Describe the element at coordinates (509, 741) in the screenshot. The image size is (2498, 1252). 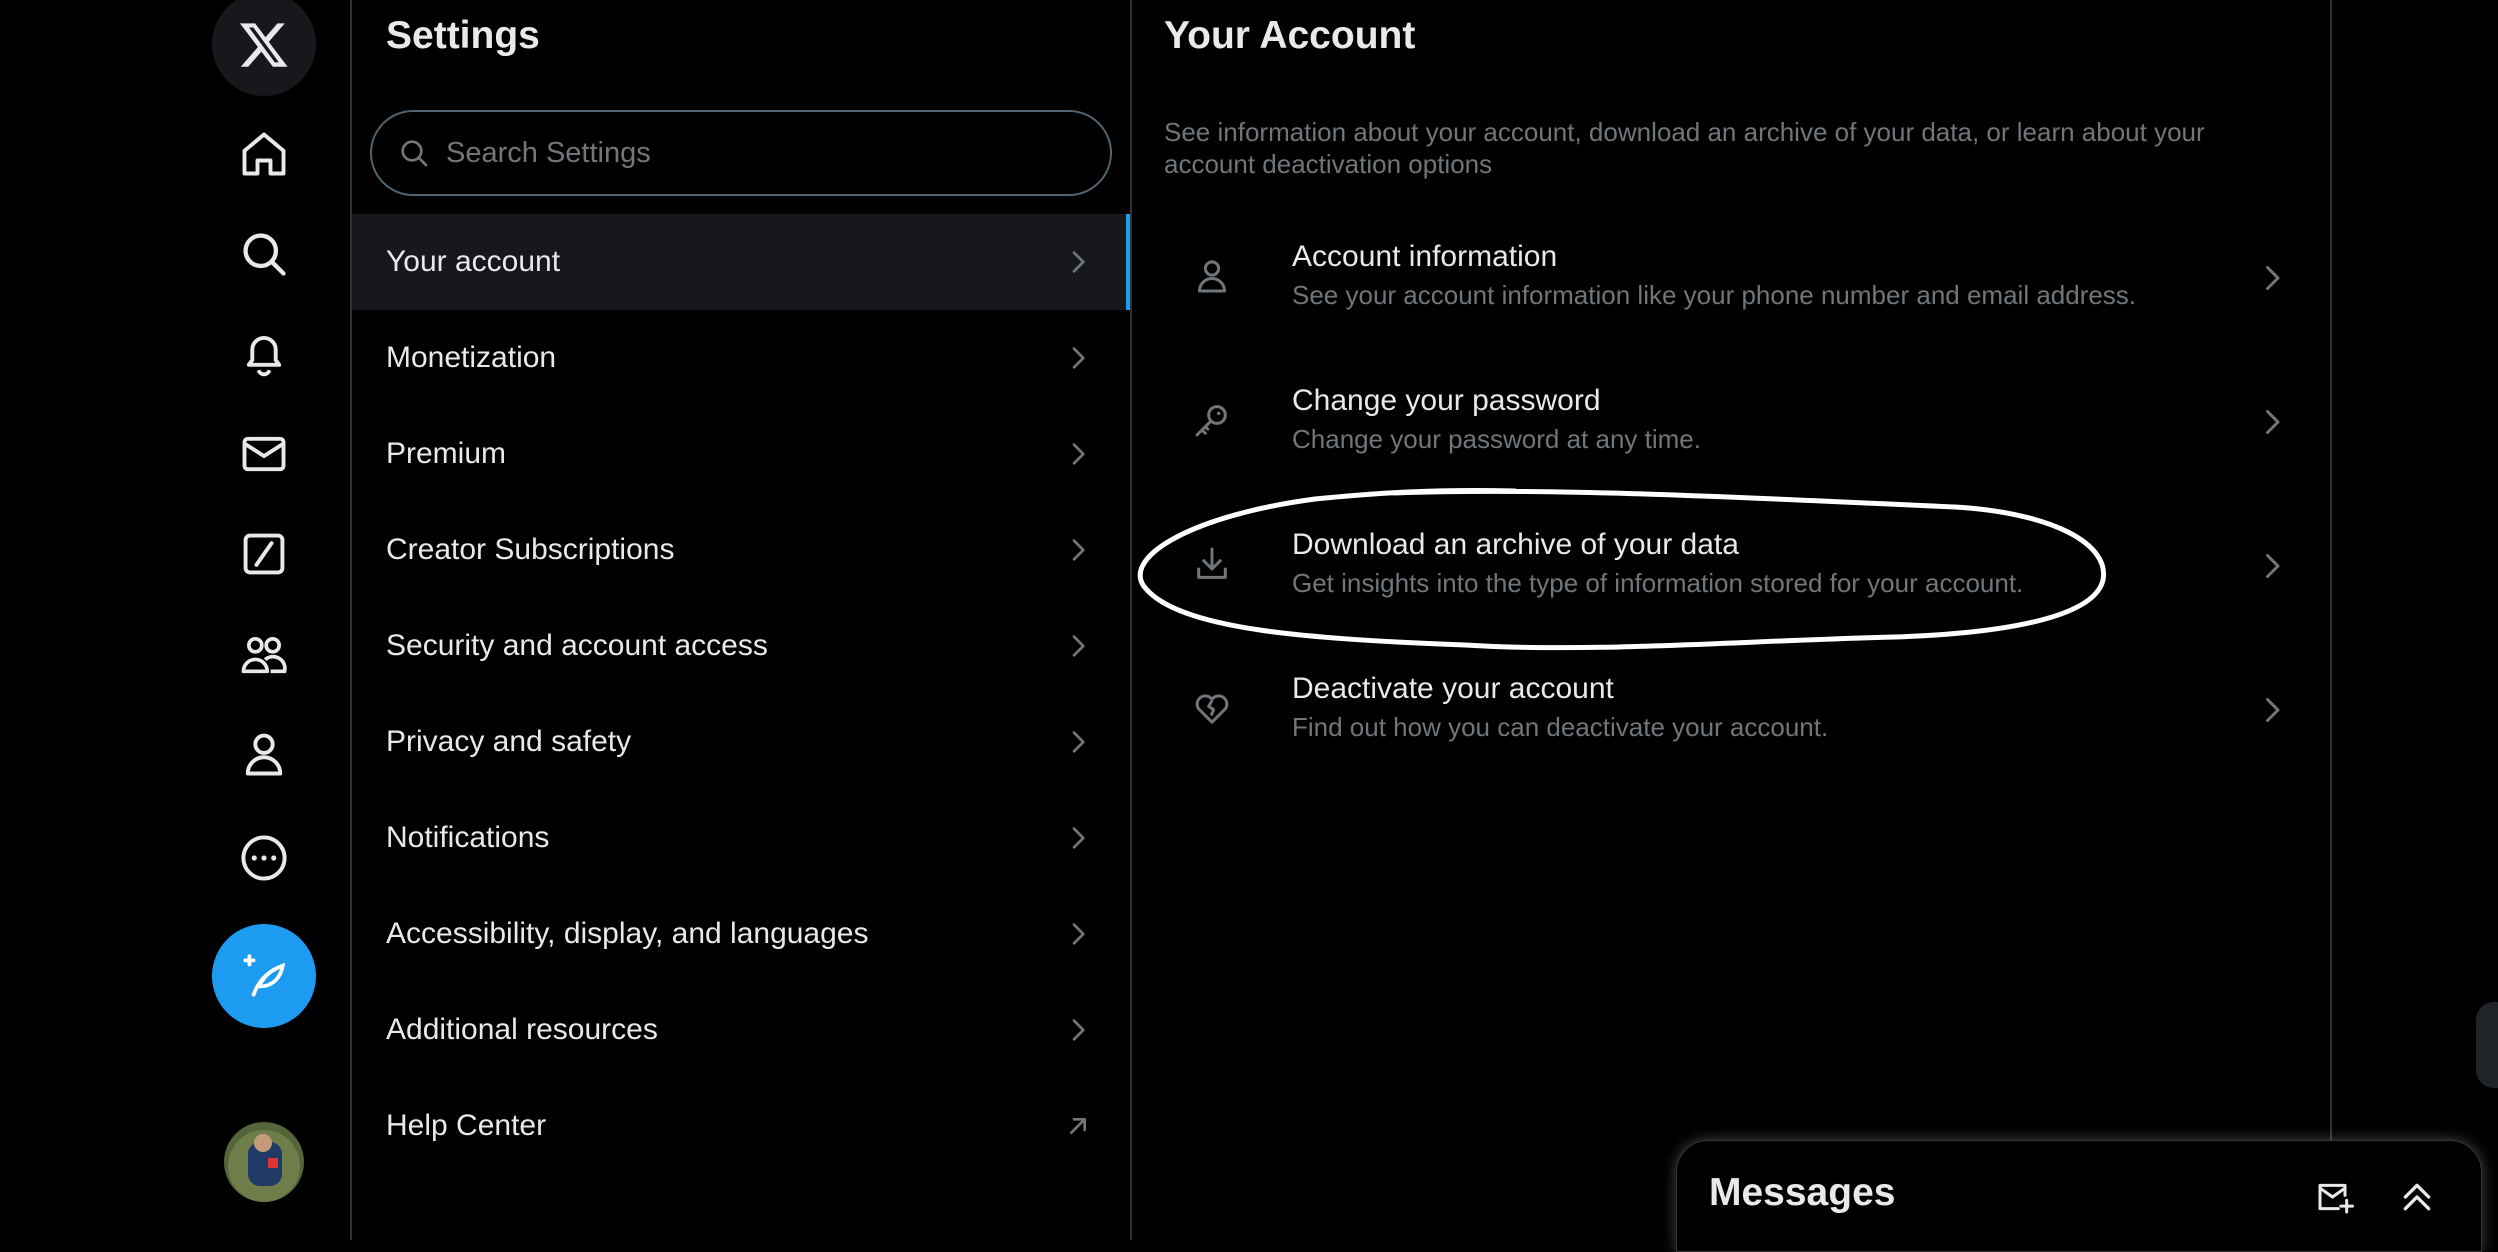
I see `settings-item-label: Privacy and safety` at that location.